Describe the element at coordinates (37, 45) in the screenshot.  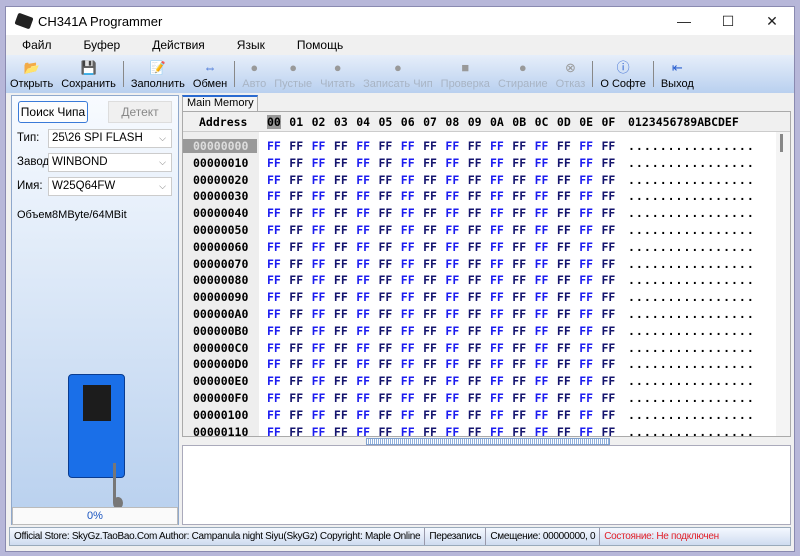
I see `menu-item: Файл` at that location.